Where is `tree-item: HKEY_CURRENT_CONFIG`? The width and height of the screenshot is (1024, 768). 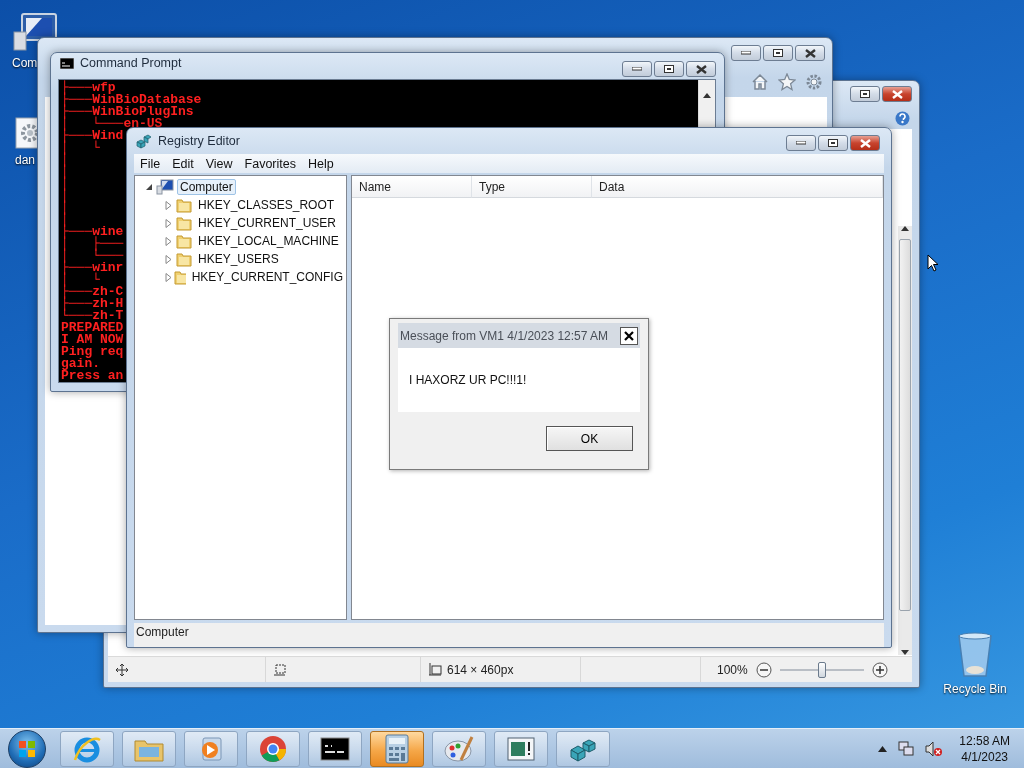 tree-item: HKEY_CURRENT_CONFIG is located at coordinates (267, 277).